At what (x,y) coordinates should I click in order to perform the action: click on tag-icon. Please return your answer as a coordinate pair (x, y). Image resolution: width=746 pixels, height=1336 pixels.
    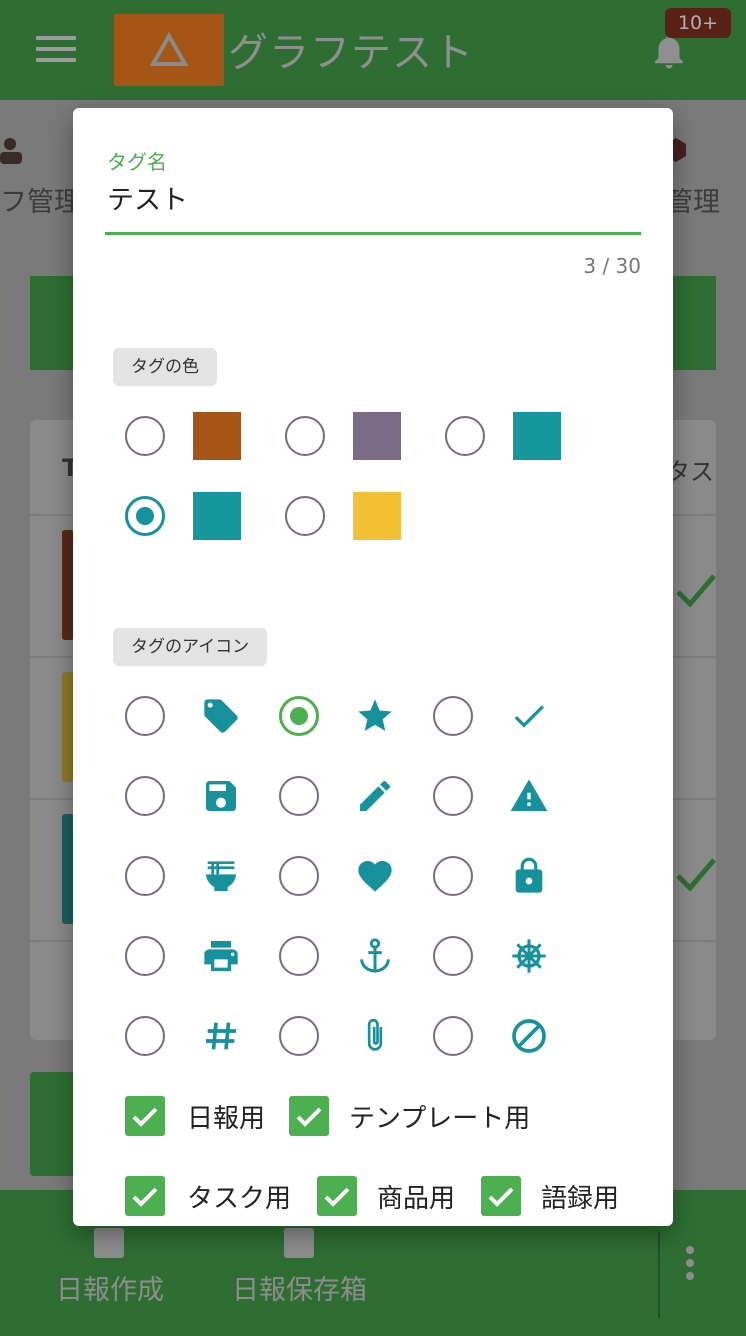
    Looking at the image, I should click on (221, 716).